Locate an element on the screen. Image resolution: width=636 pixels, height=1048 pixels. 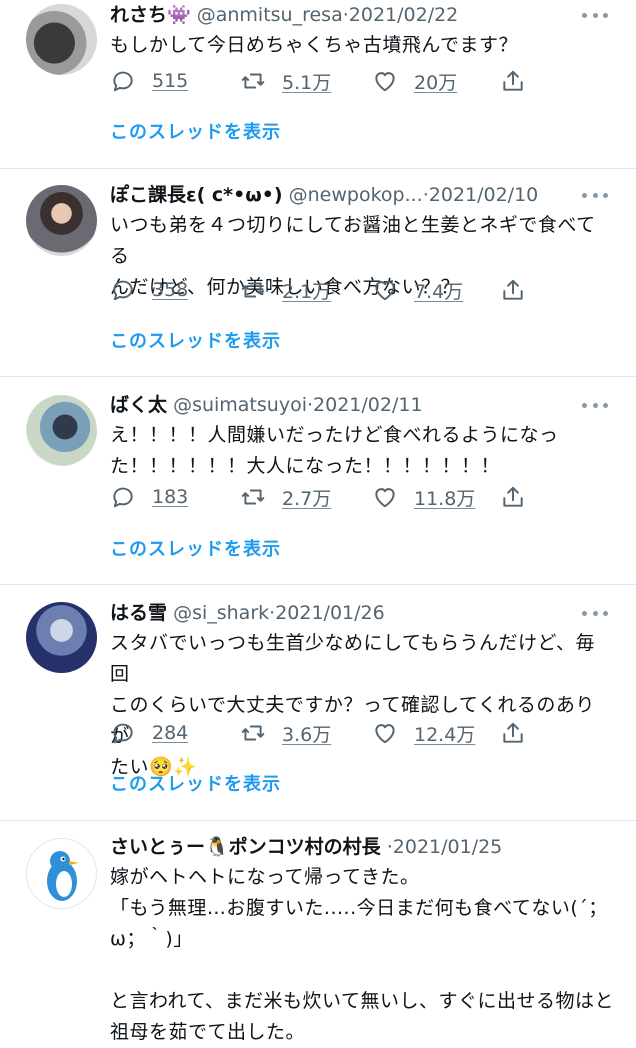
retweet-count: 5.1万 is located at coordinates (307, 82).